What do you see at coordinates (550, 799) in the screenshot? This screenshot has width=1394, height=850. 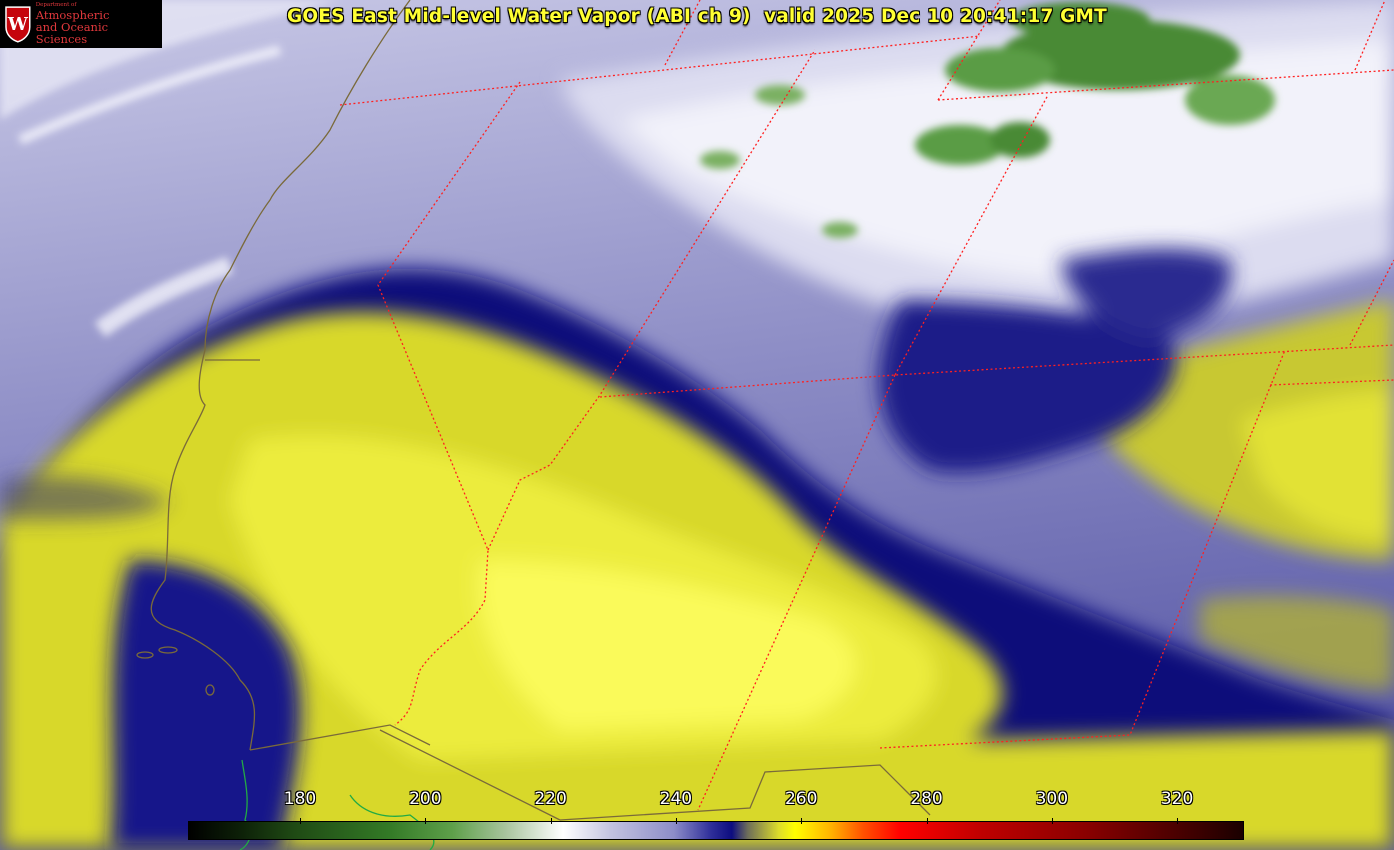 I see `colorbar-label: 220` at bounding box center [550, 799].